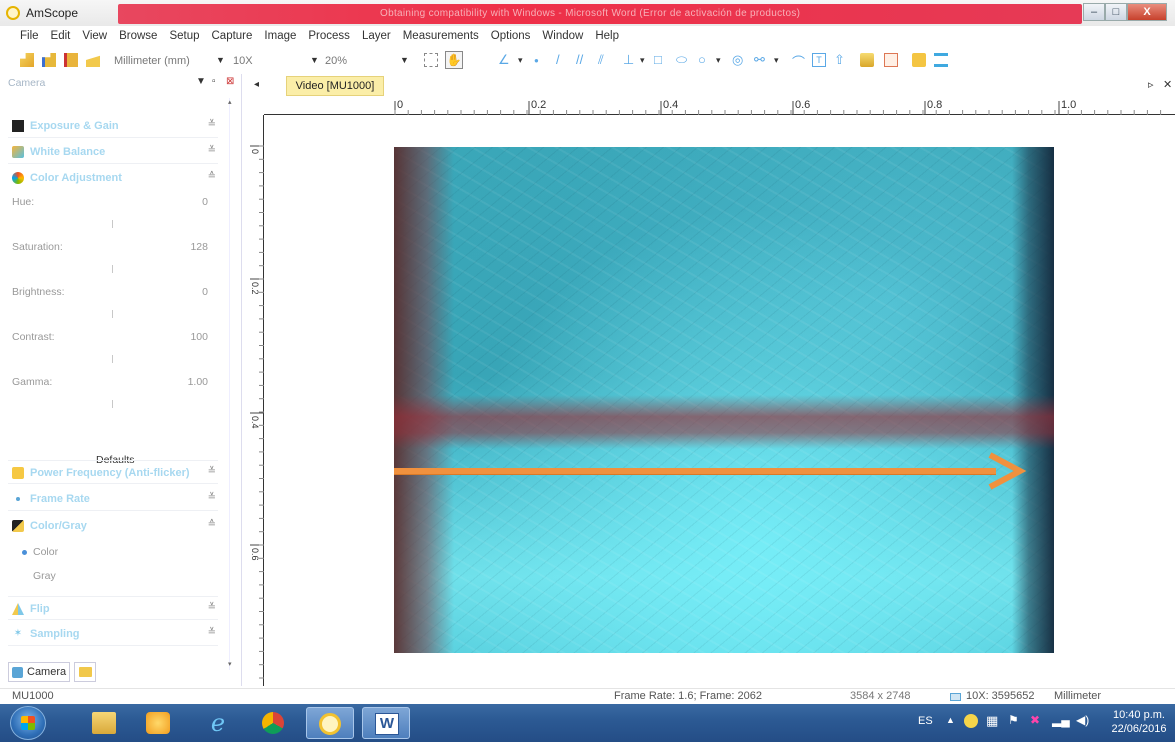  What do you see at coordinates (280, 36) in the screenshot?
I see `menu-image: Image` at bounding box center [280, 36].